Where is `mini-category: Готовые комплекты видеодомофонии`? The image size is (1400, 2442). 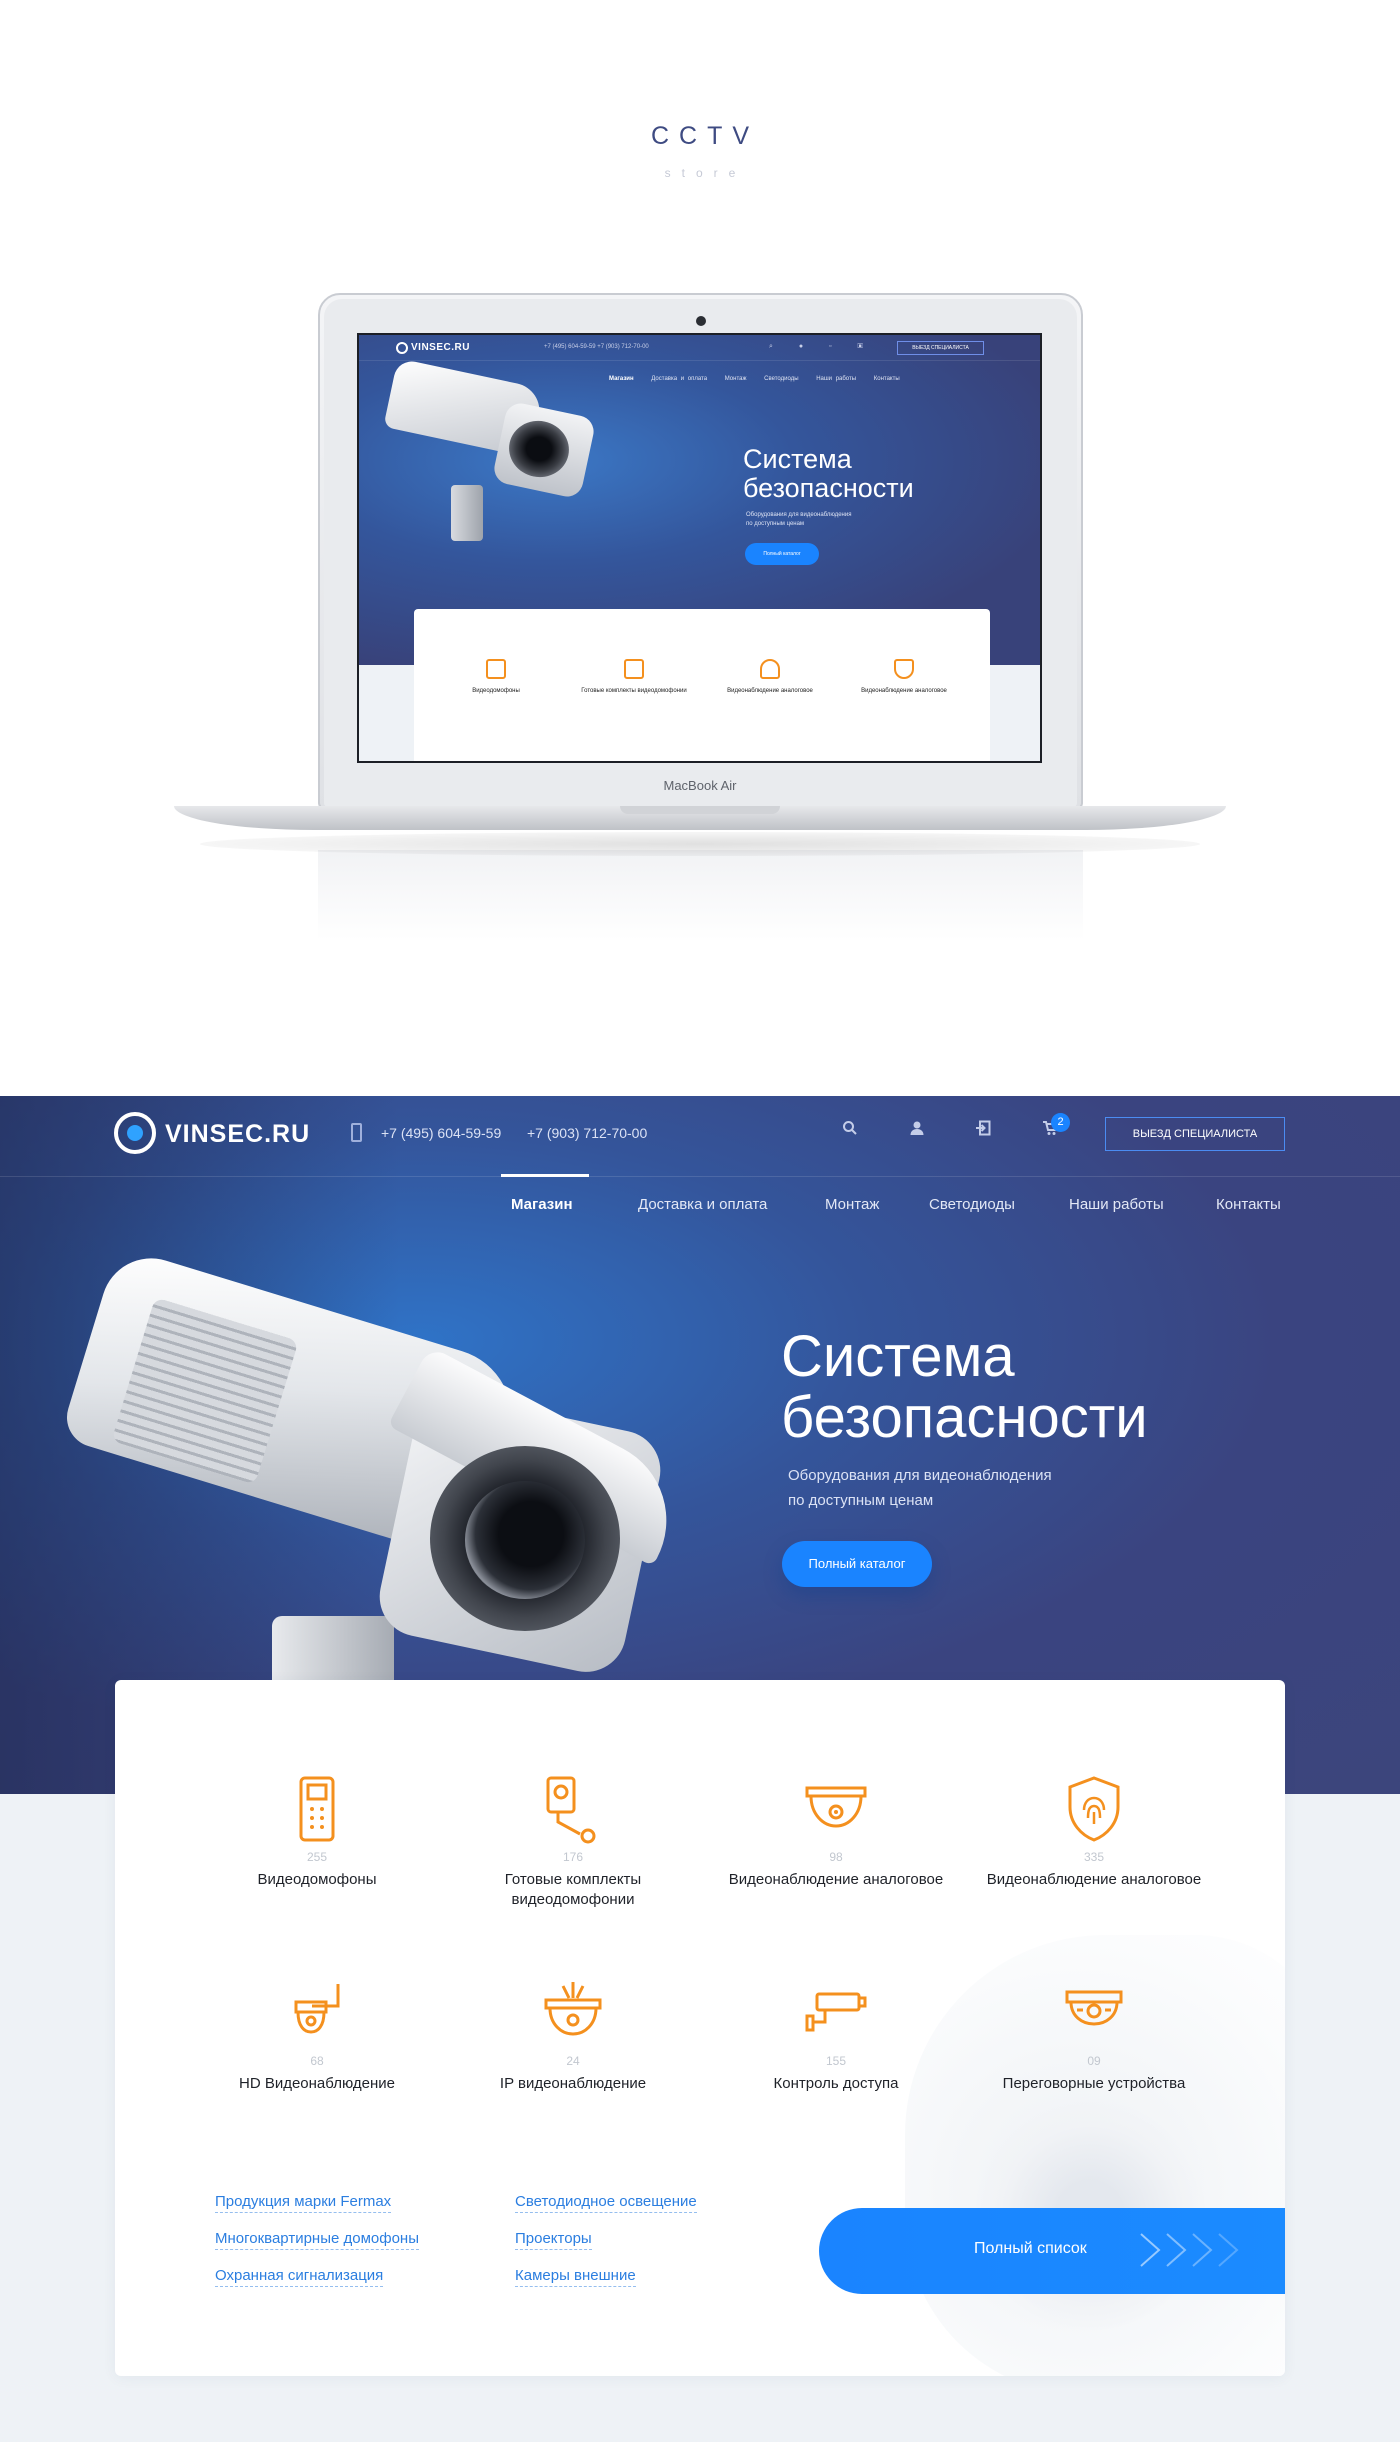
mini-category: Готовые комплекты видеодомофонии is located at coordinates (634, 677).